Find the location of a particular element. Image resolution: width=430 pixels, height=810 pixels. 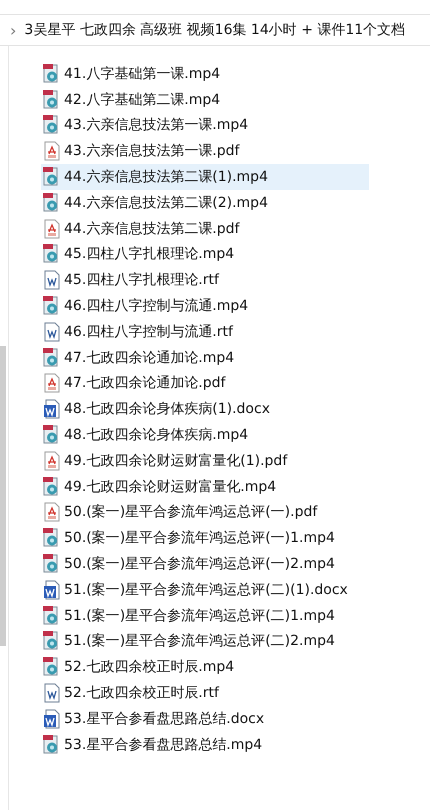

file-item: 50.(案一)星平合参流年鸿运总评(一)1.mp4 is located at coordinates (189, 538).